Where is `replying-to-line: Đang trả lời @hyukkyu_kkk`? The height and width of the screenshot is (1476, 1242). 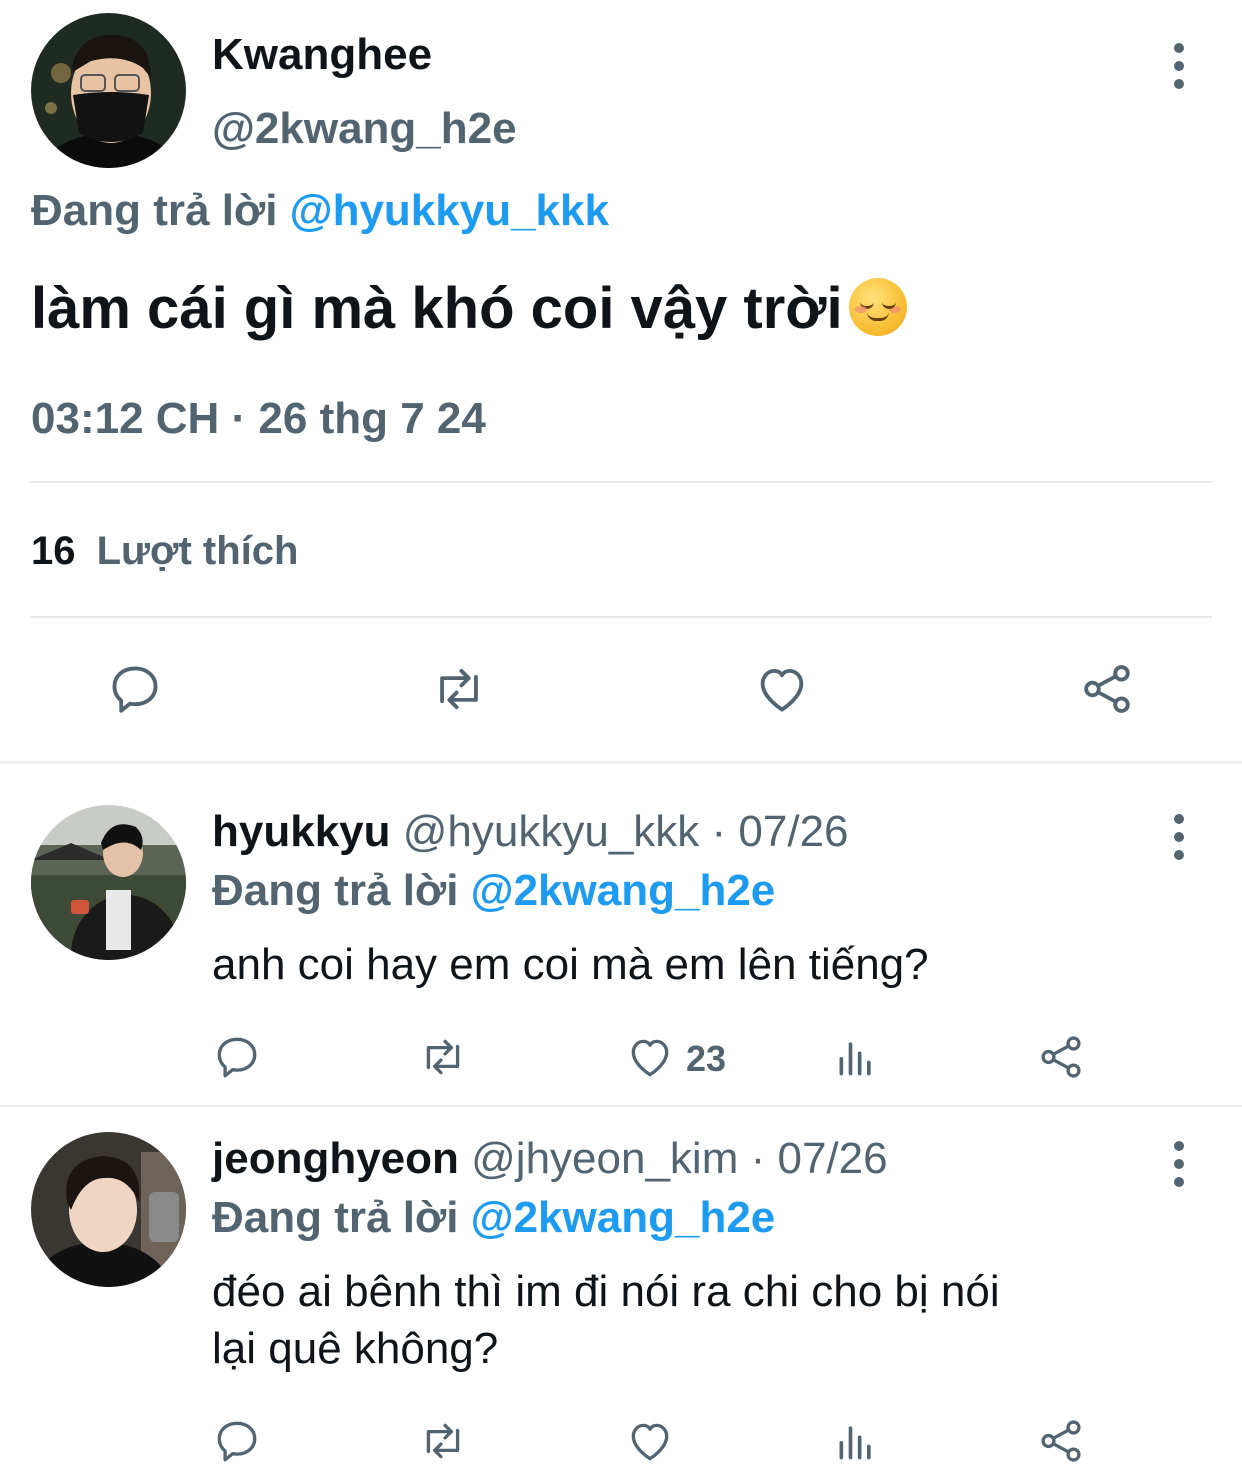 replying-to-line: Đang trả lời @hyukkyu_kkk is located at coordinates (320, 211).